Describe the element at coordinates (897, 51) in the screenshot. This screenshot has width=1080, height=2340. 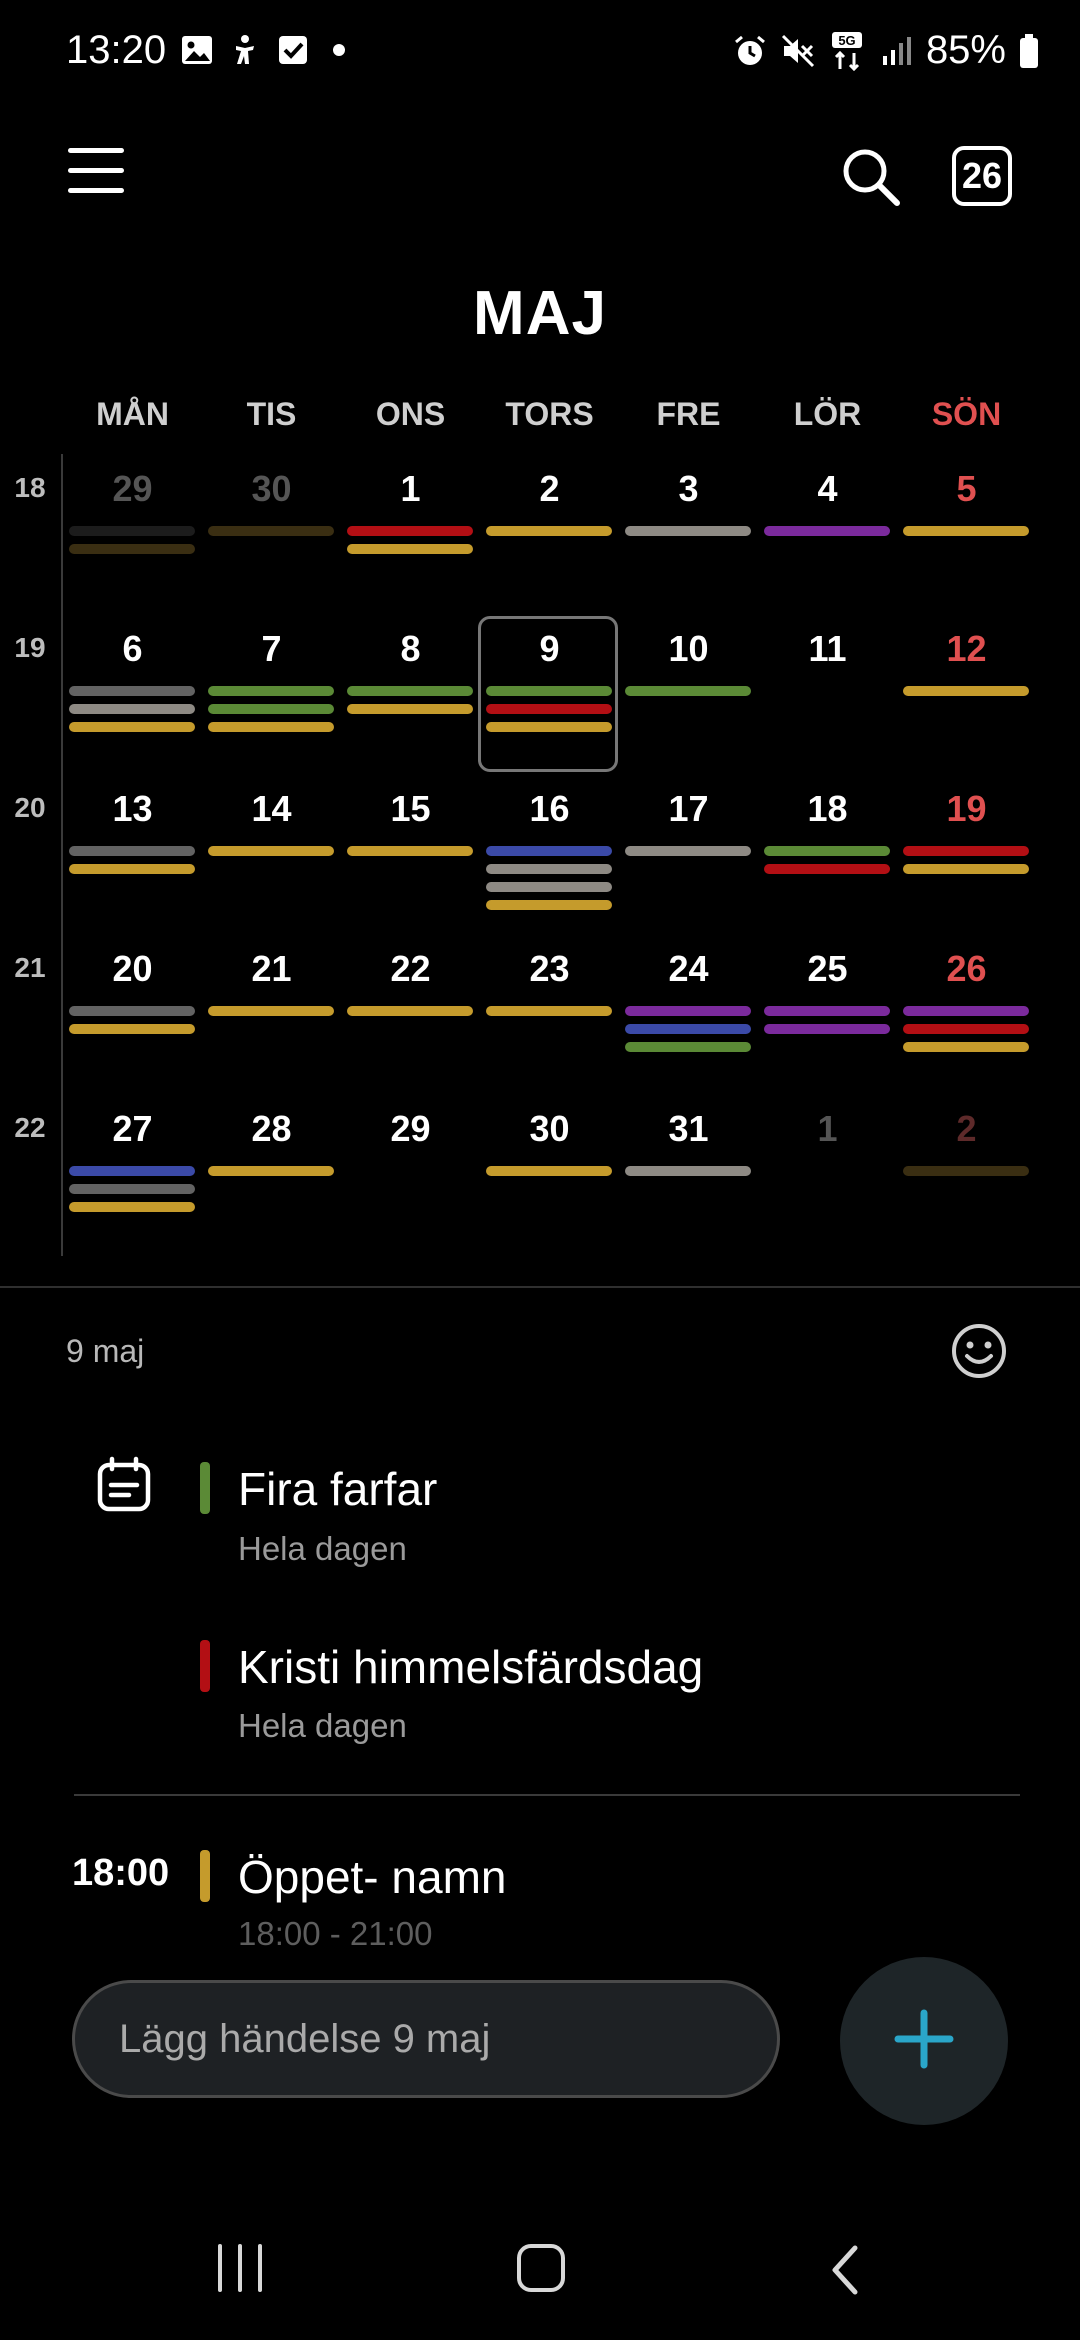
I see `signal-icon` at that location.